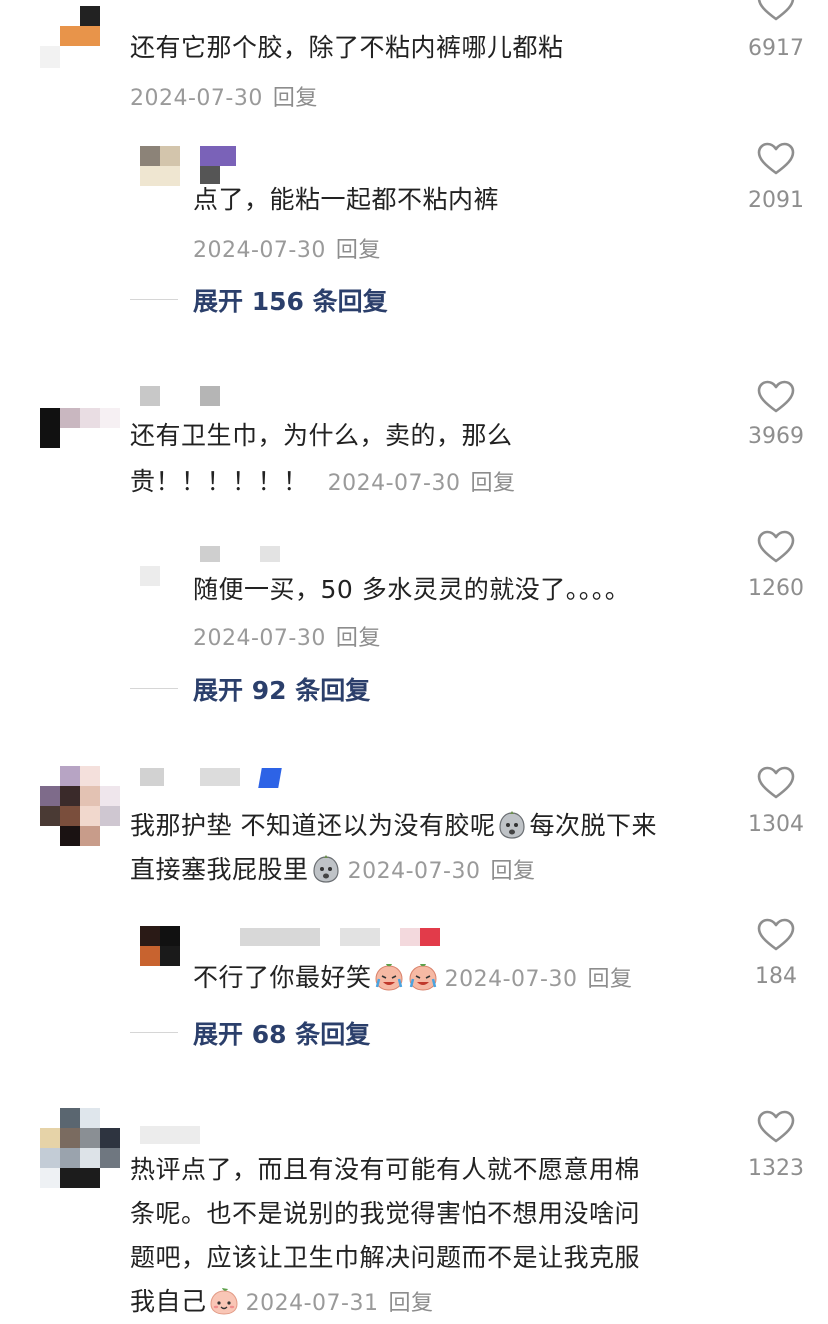 The width and height of the screenshot is (828, 1324). I want to click on like-count: 3969, so click(776, 436).